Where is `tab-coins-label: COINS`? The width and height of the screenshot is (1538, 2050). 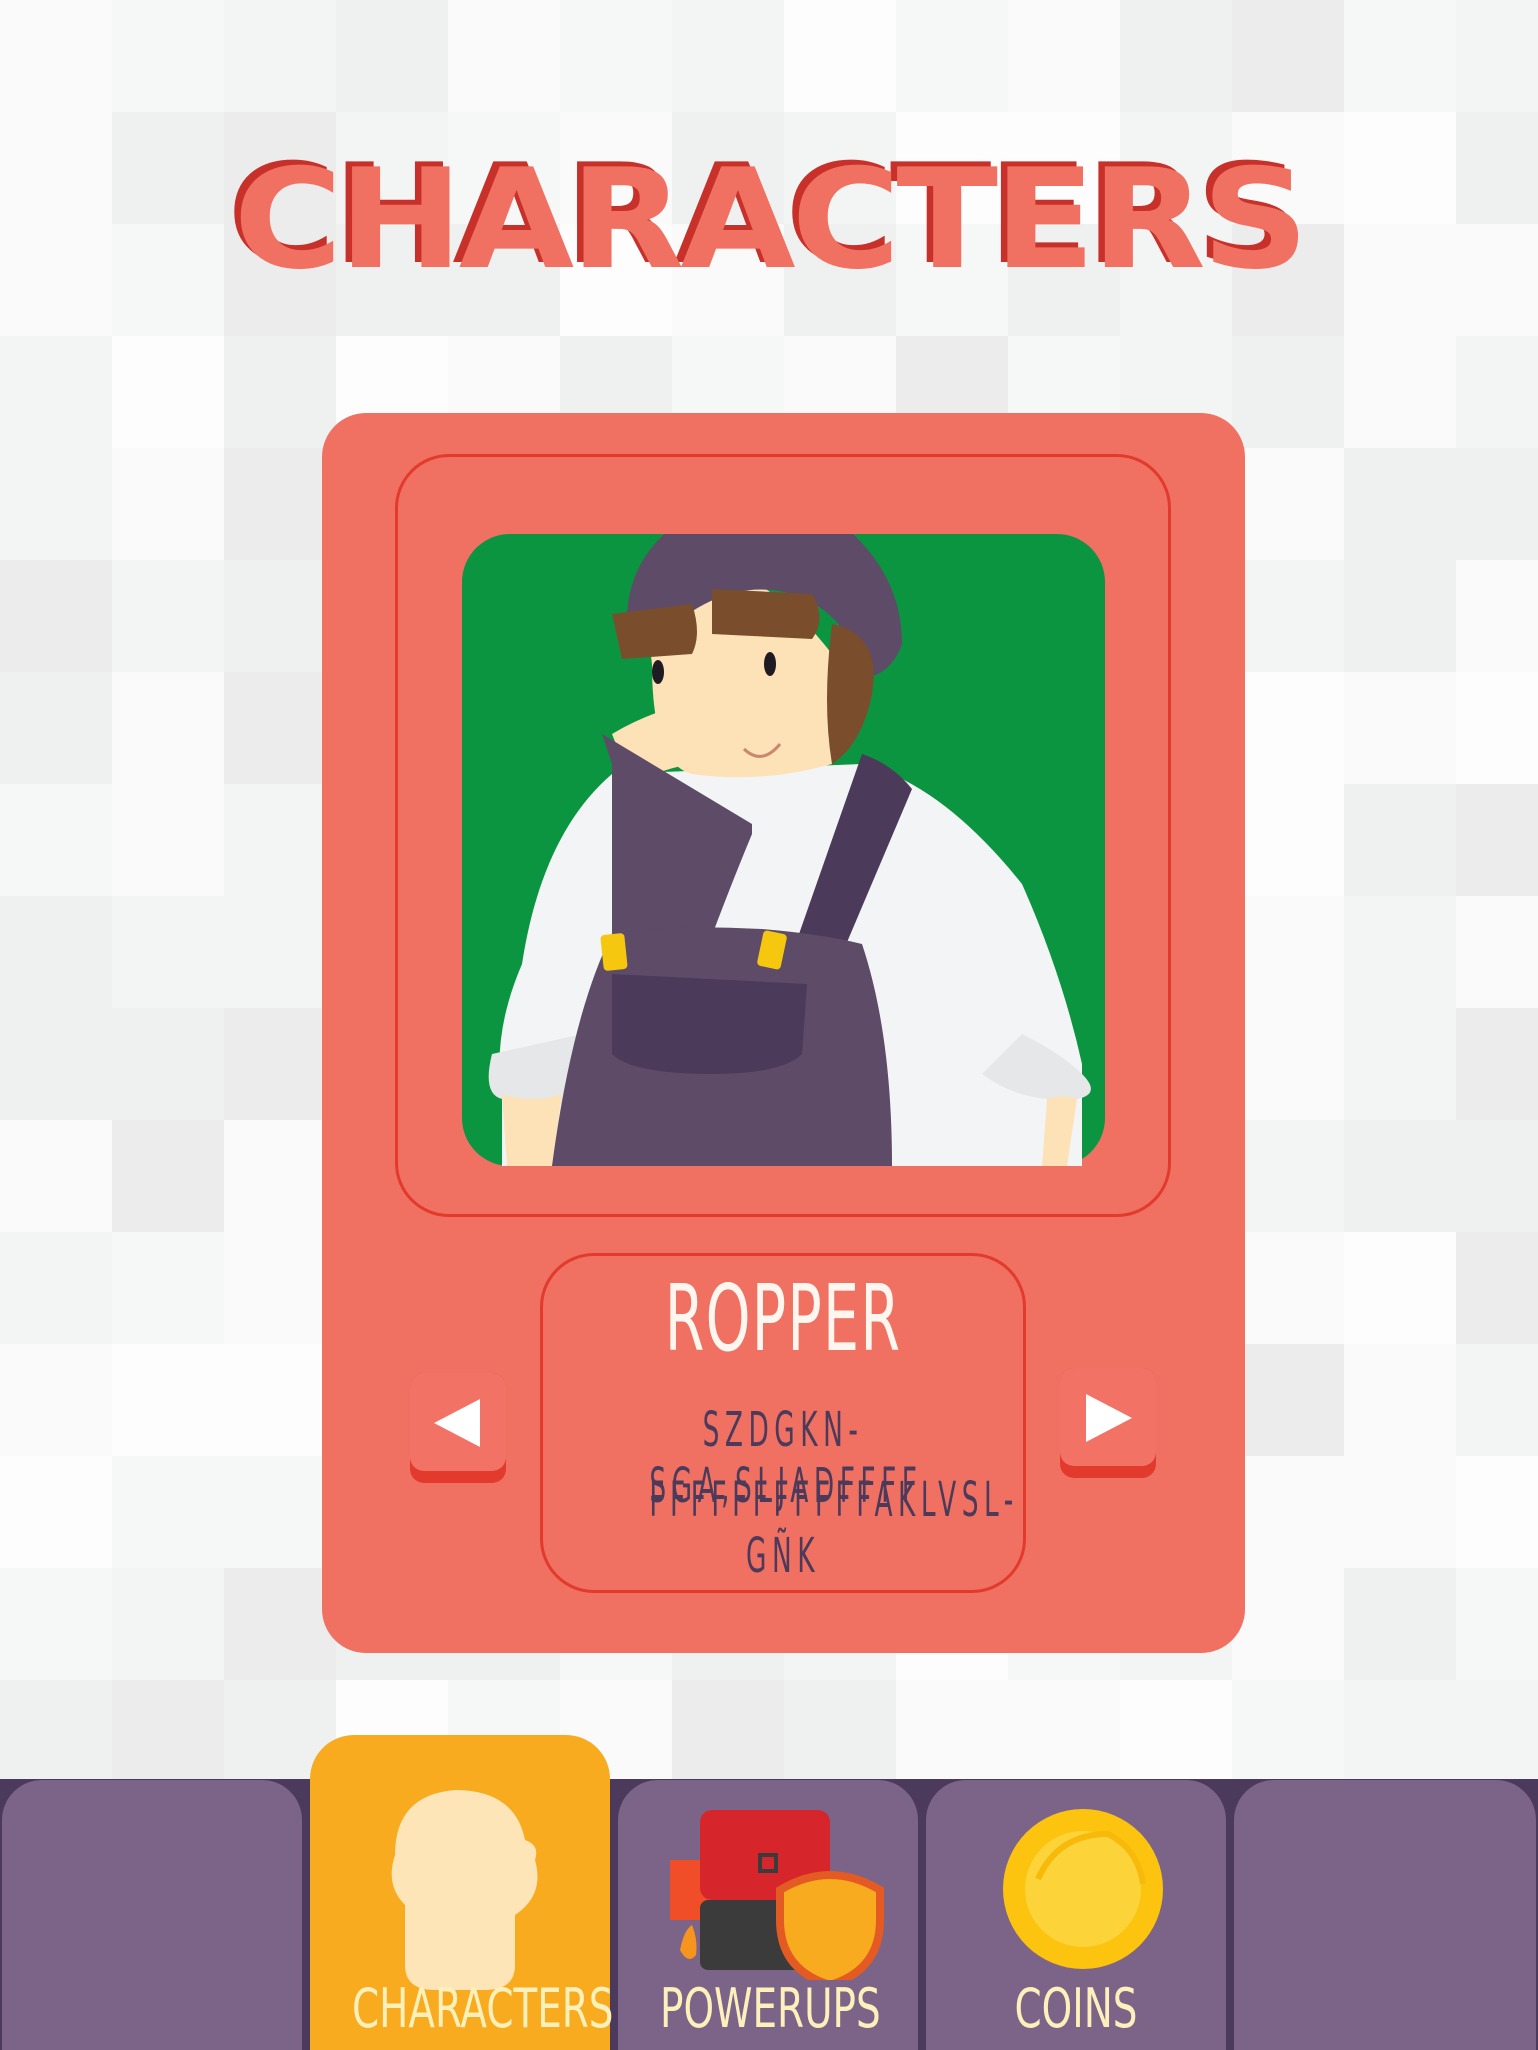
tab-coins-label: COINS is located at coordinates (1076, 2008).